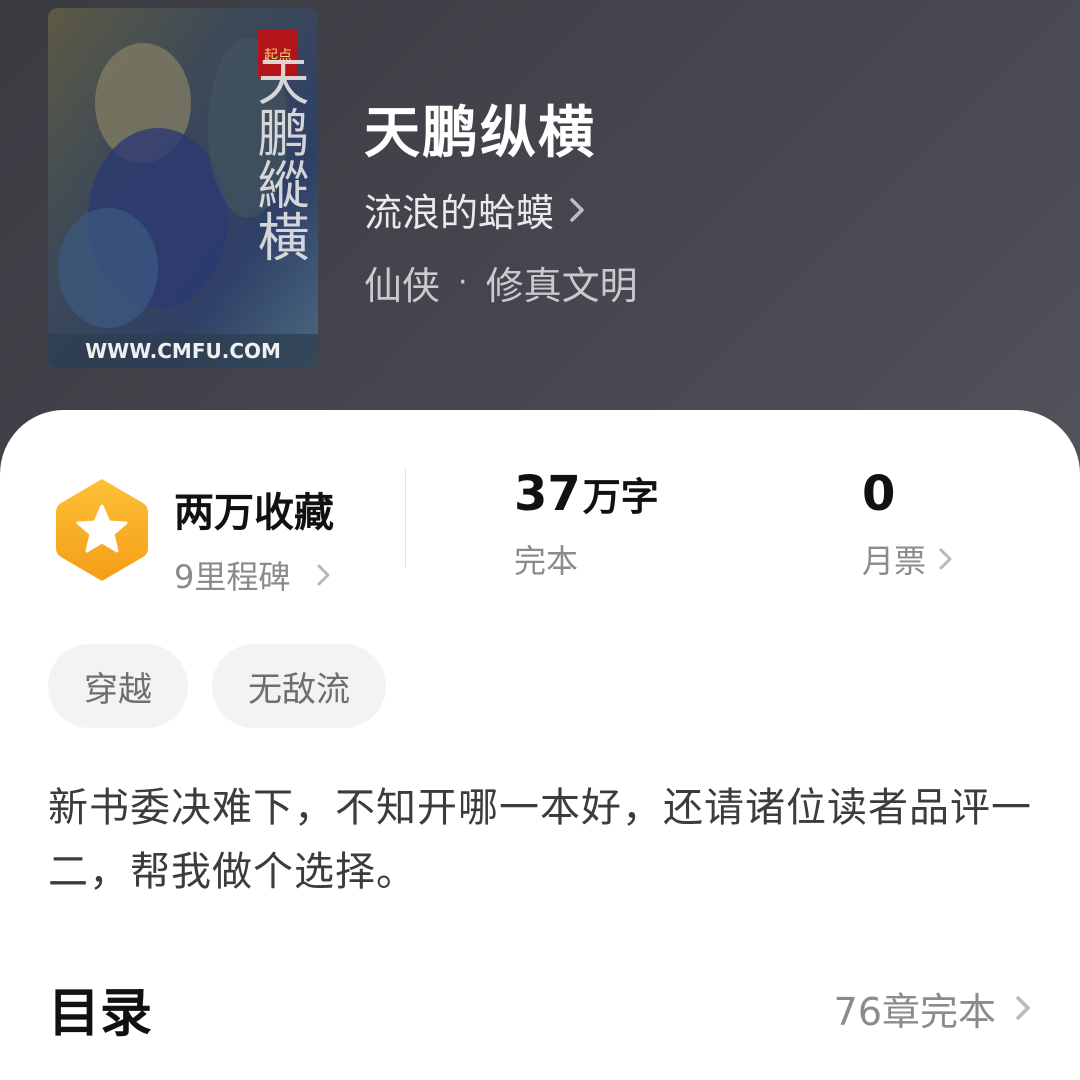 This screenshot has width=1080, height=1080. I want to click on star-badge-icon, so click(102, 530).